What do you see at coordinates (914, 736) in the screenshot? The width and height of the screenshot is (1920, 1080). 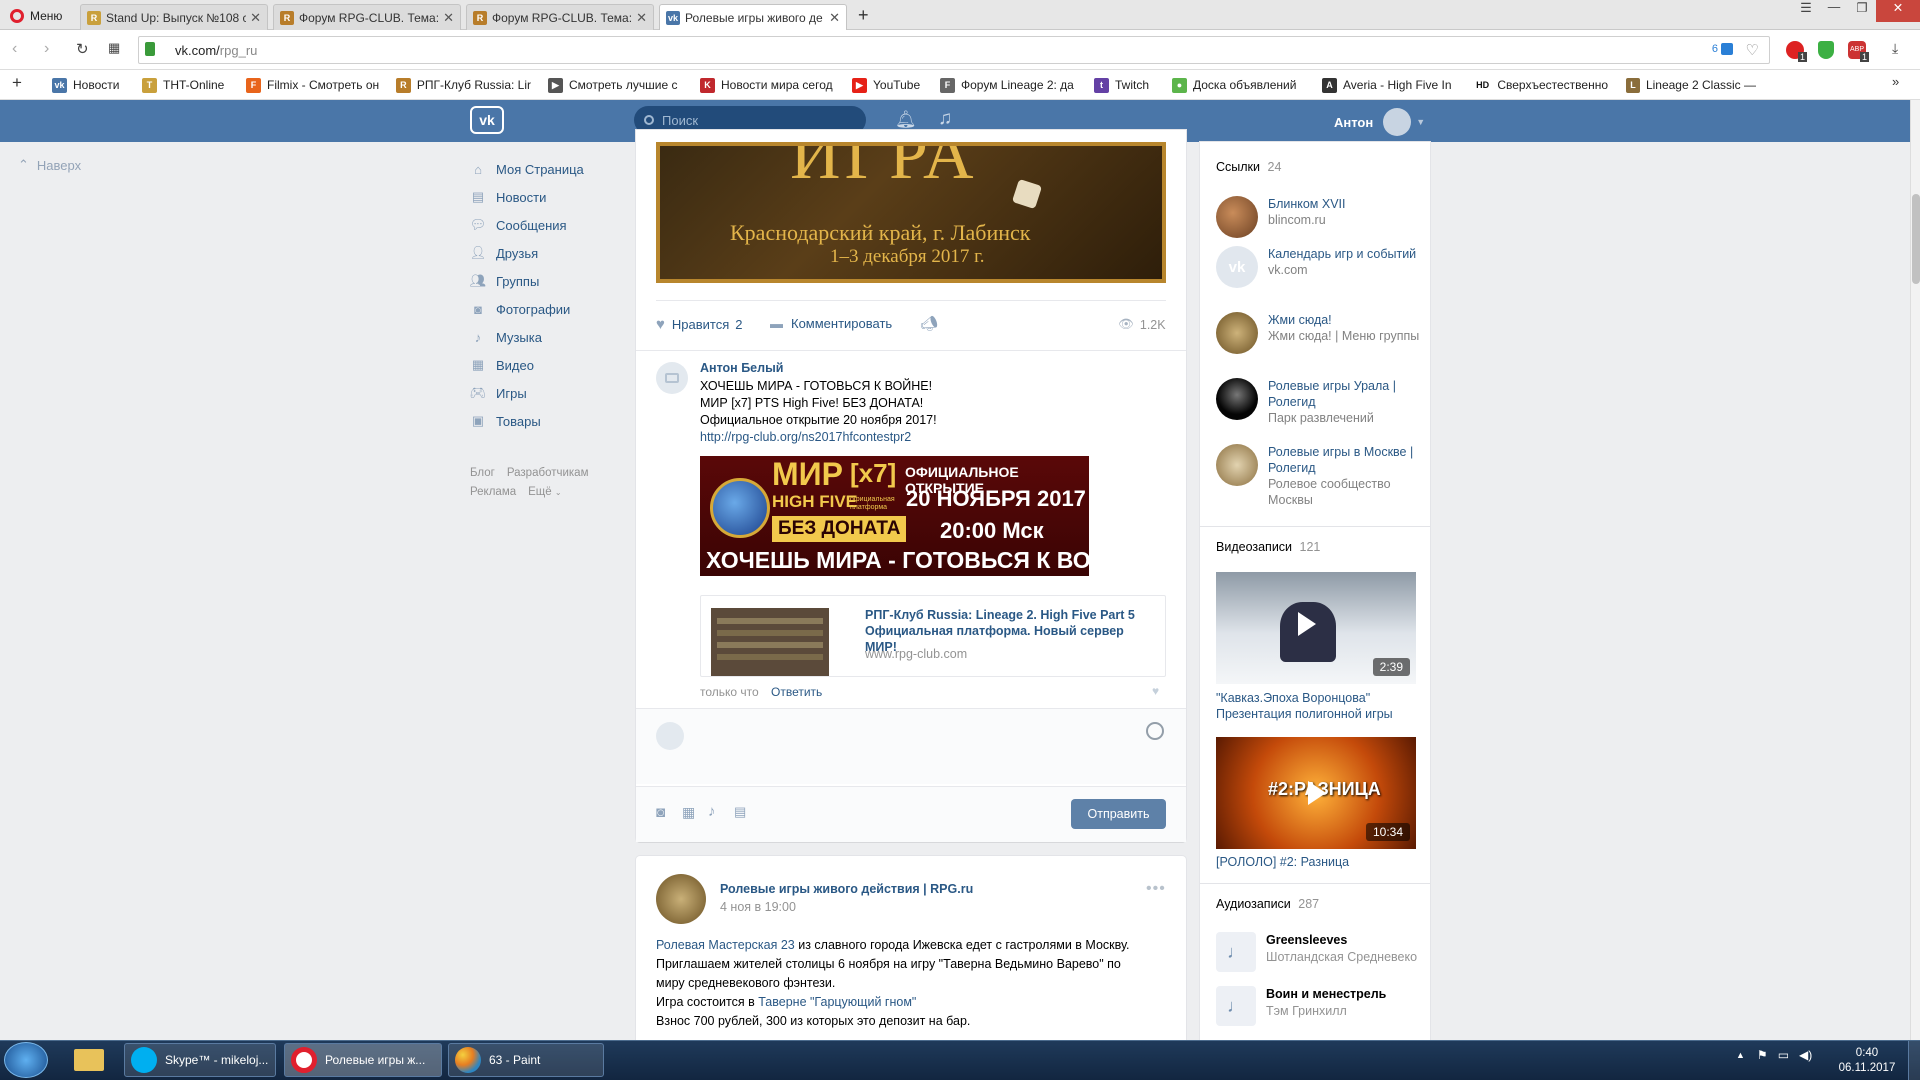 I see `composer-input` at bounding box center [914, 736].